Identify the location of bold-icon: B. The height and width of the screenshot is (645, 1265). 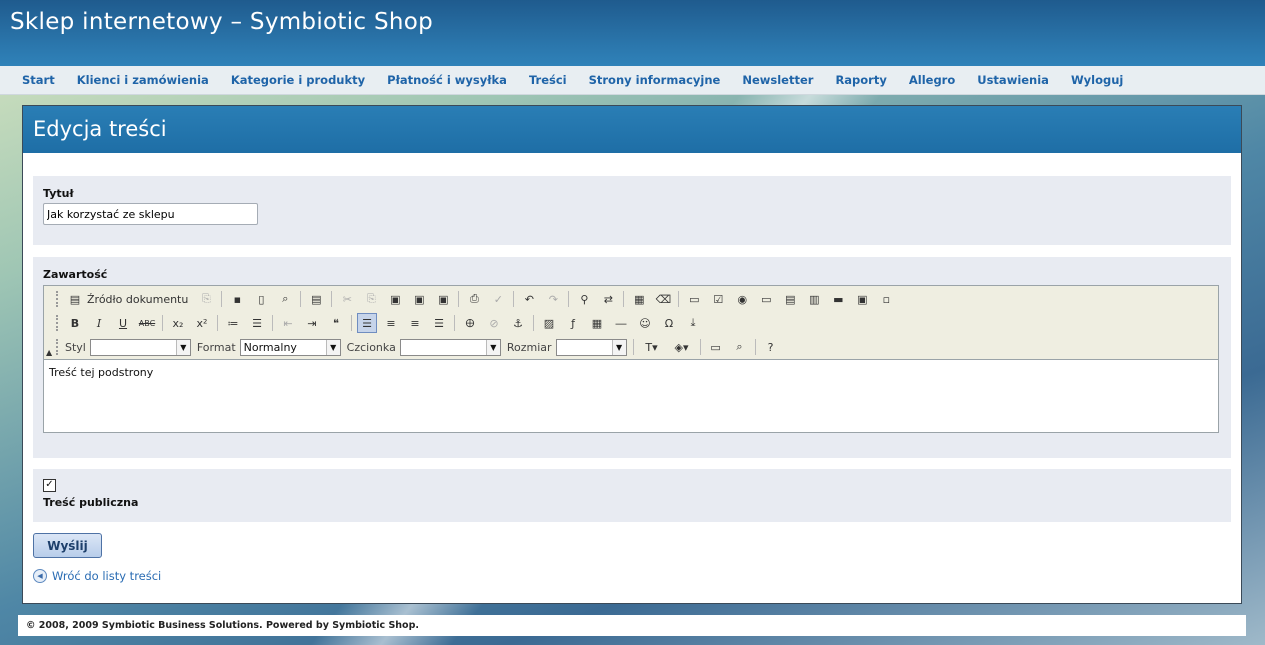
(75, 323).